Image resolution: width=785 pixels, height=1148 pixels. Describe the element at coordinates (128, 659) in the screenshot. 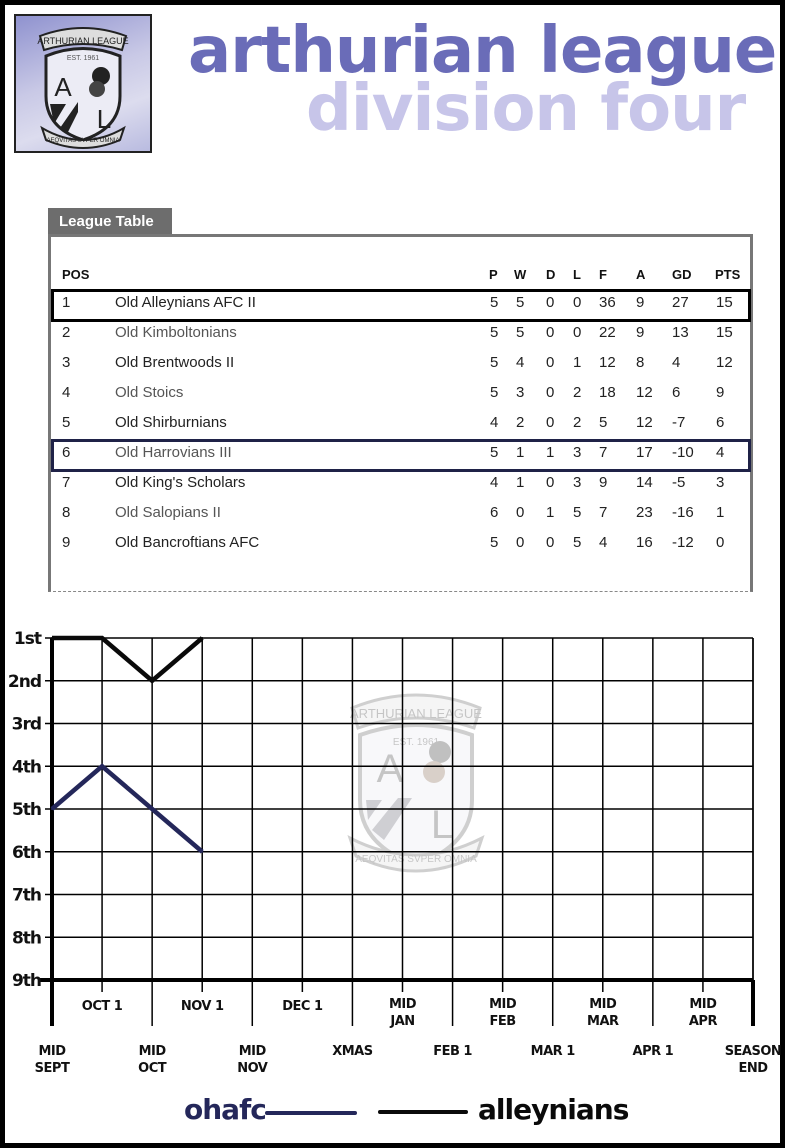

I see `series-line-alleynians` at that location.